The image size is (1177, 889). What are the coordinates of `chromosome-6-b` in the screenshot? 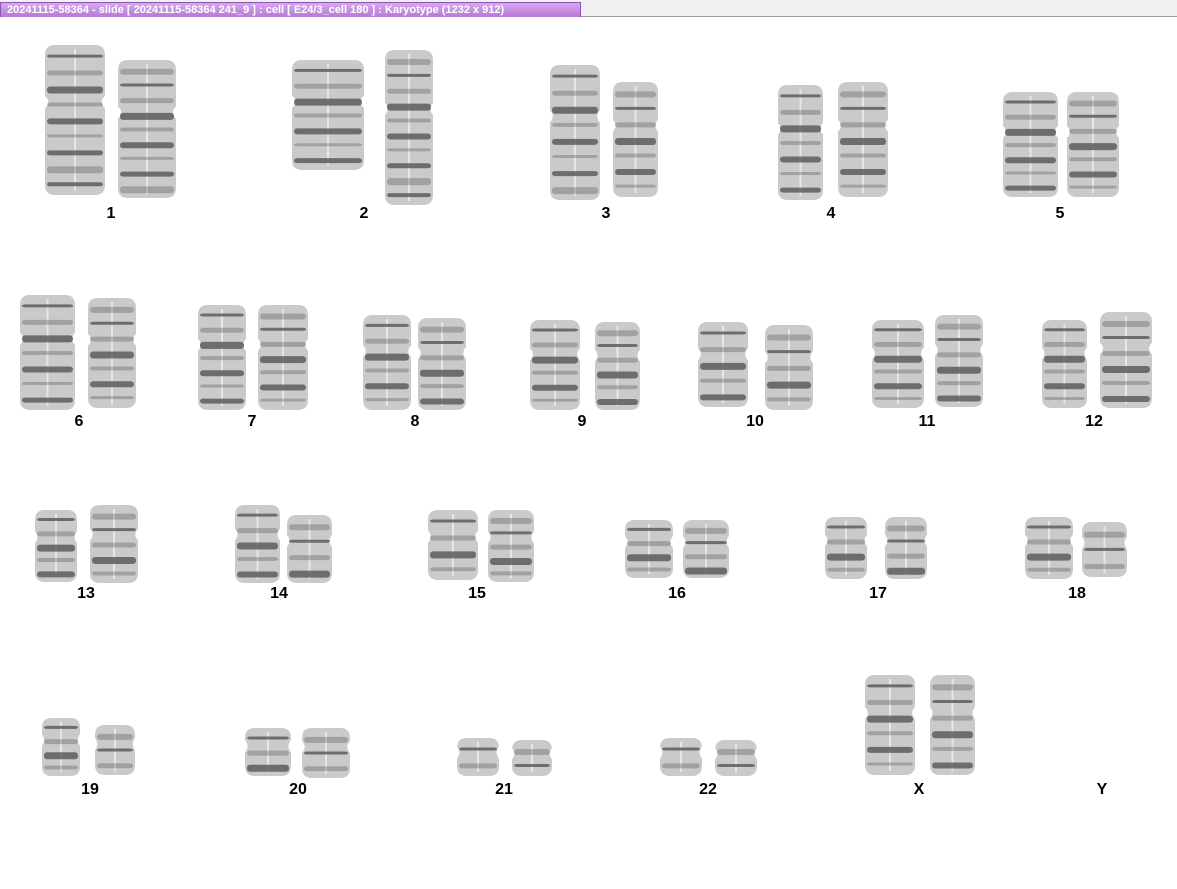 It's located at (112, 353).